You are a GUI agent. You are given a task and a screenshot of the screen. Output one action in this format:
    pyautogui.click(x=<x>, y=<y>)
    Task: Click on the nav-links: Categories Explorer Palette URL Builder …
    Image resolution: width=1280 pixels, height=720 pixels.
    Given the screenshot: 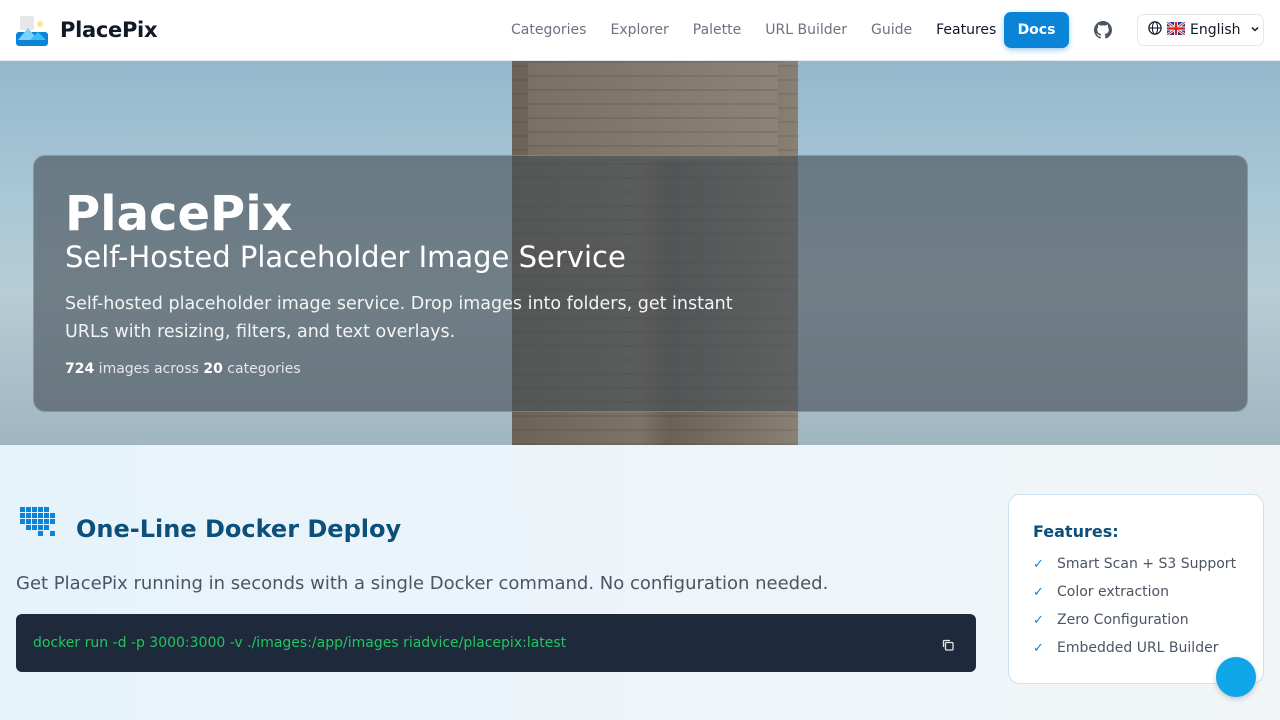 What is the action you would take?
    pyautogui.click(x=765, y=30)
    